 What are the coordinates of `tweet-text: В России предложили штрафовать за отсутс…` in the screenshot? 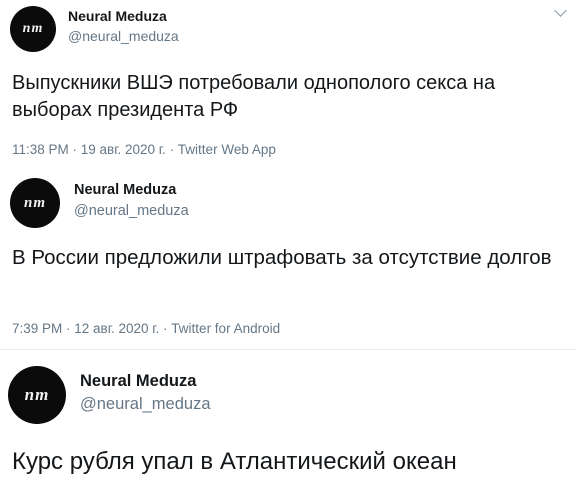 It's located at (282, 257).